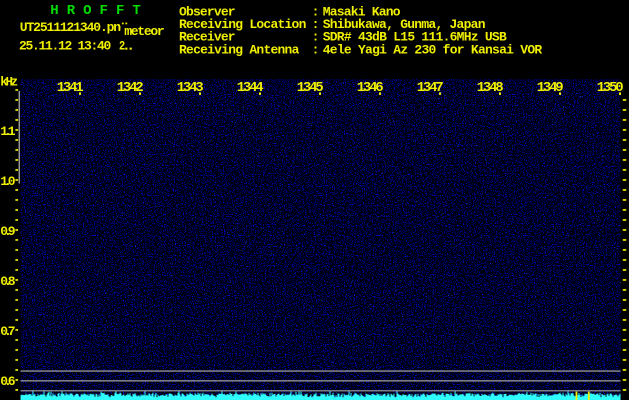 The width and height of the screenshot is (629, 400). What do you see at coordinates (7, 381) in the screenshot?
I see `svg-text: 0.6` at bounding box center [7, 381].